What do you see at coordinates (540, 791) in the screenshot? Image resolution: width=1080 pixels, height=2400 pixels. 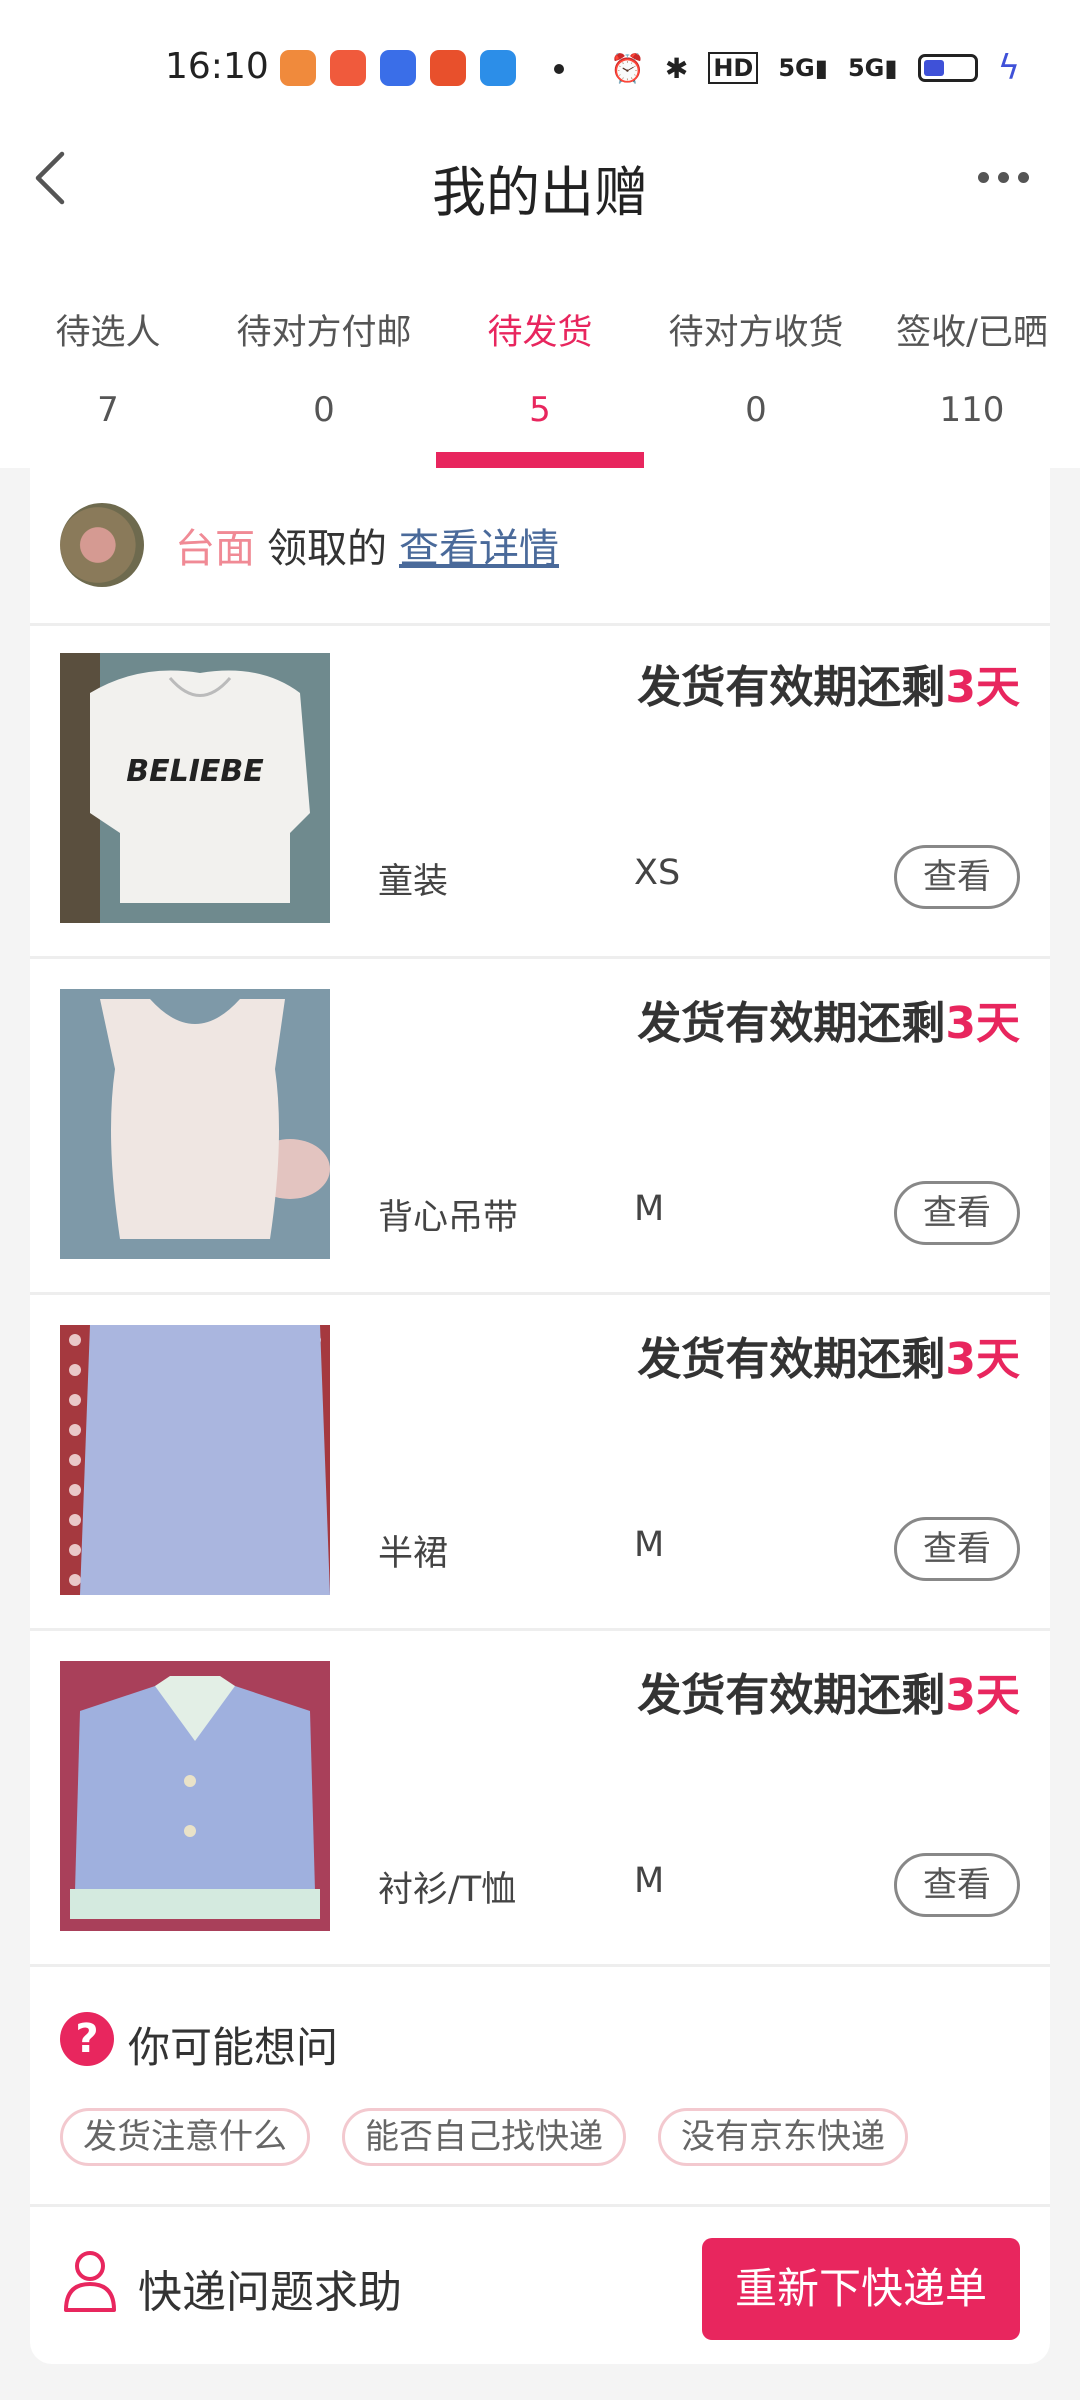 I see `list-item: BELIEBE 发货有效期还剩3天 童装 XS 查看` at bounding box center [540, 791].